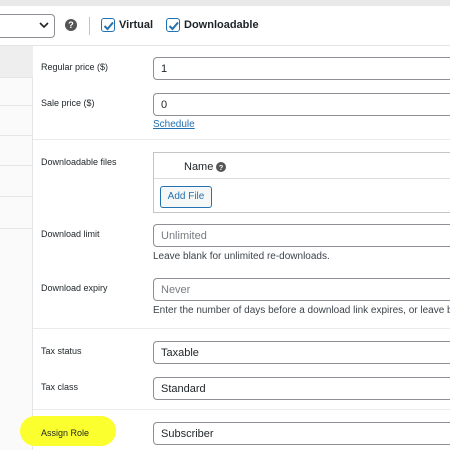 Image resolution: width=450 pixels, height=450 pixels. What do you see at coordinates (136, 25) in the screenshot?
I see `virtual-label: Virtual` at bounding box center [136, 25].